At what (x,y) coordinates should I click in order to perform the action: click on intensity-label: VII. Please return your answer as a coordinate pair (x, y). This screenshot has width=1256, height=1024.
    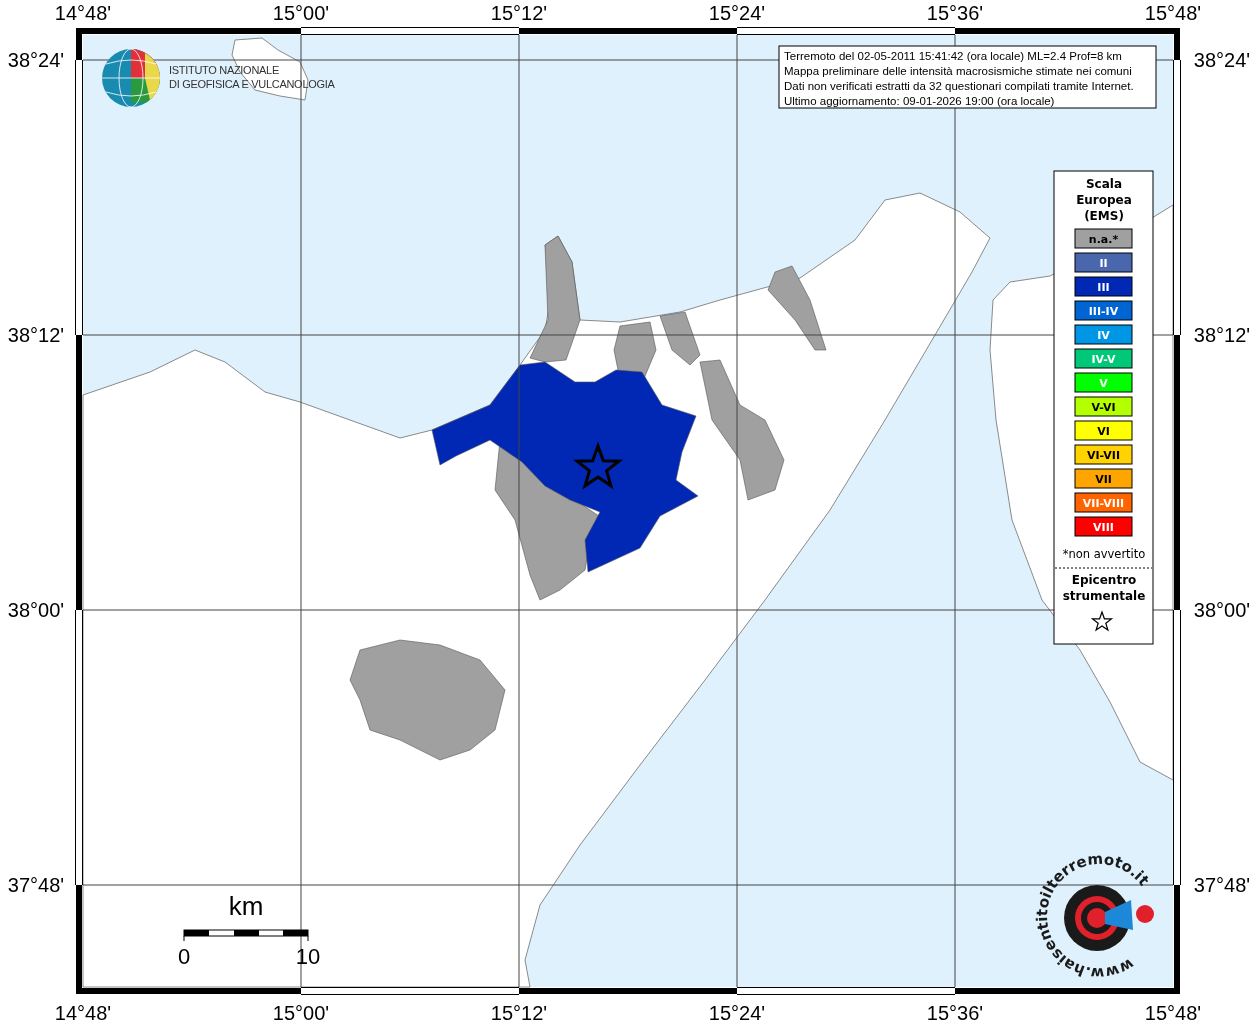
    Looking at the image, I should click on (1103, 479).